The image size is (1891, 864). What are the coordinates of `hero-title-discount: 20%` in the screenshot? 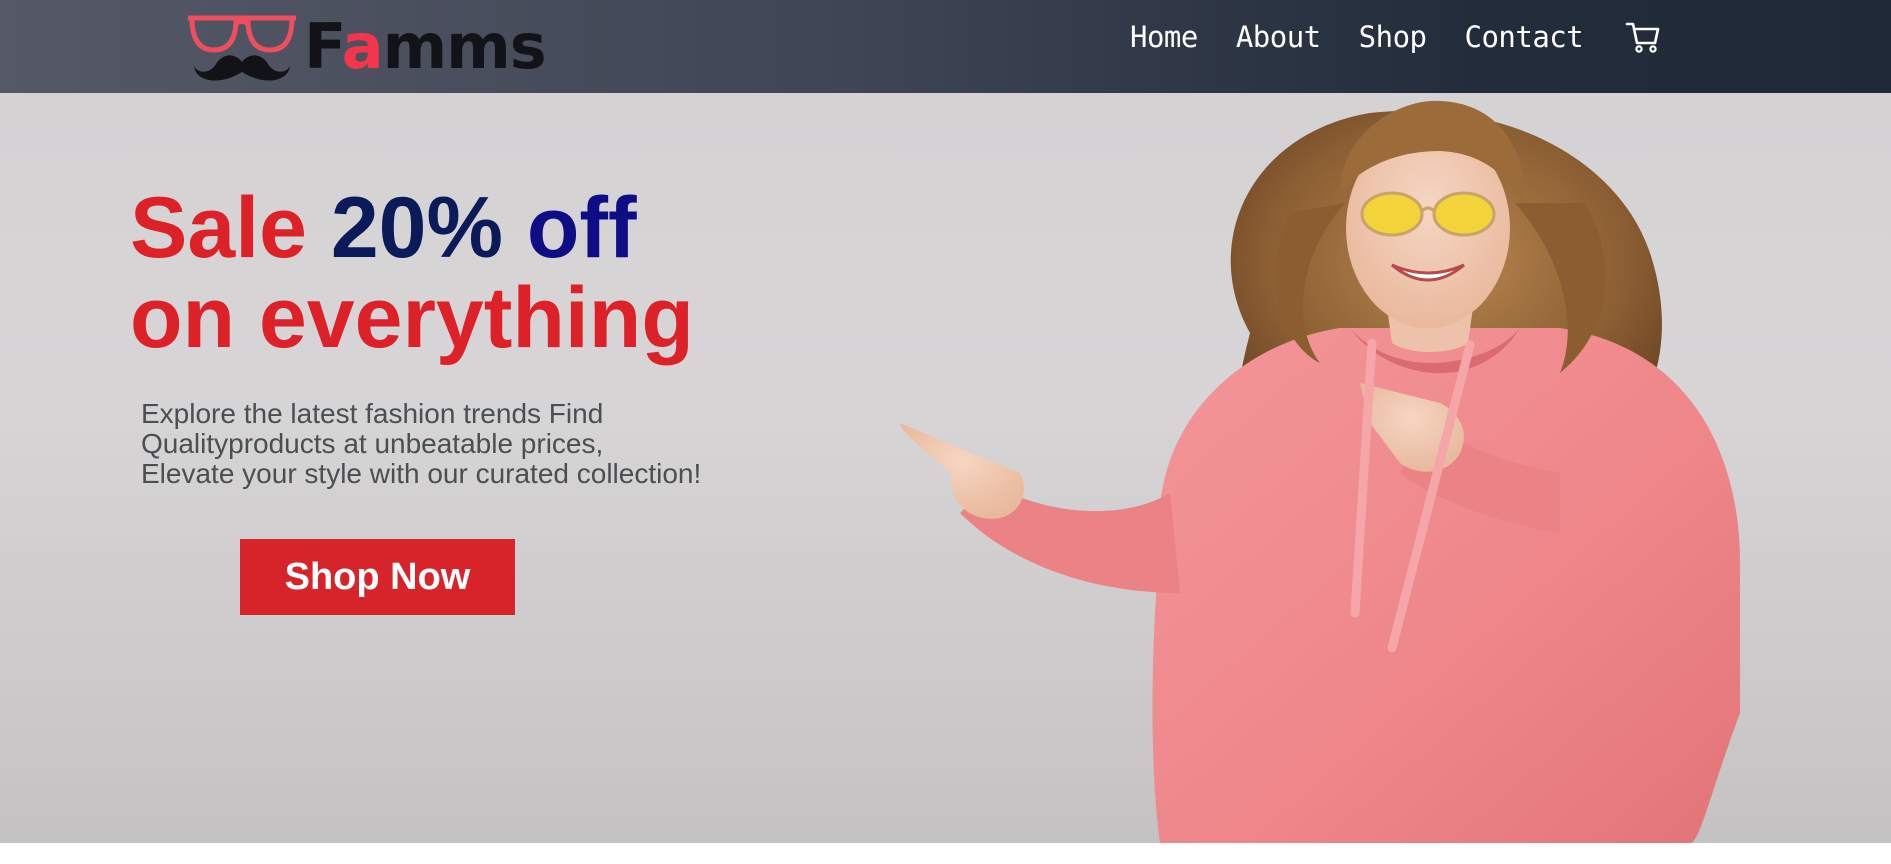 It's located at (416, 228).